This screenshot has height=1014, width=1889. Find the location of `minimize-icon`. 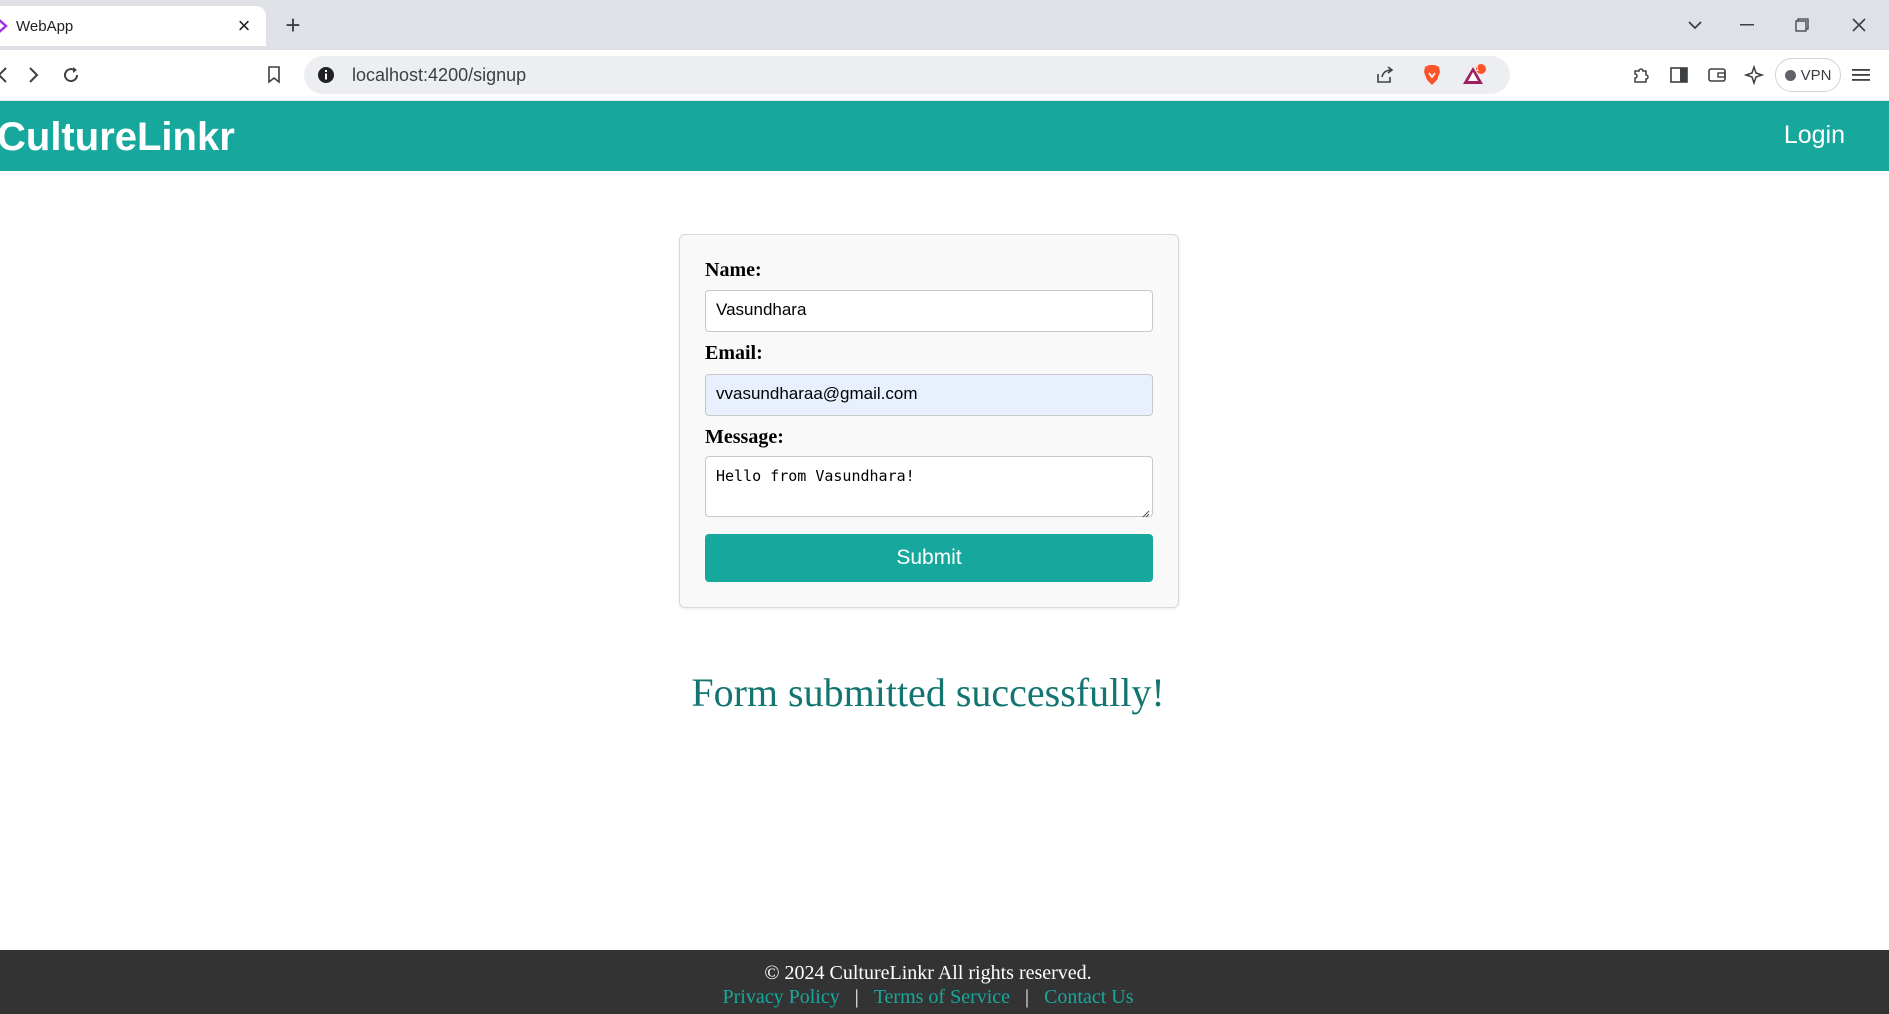

minimize-icon is located at coordinates (1747, 25).